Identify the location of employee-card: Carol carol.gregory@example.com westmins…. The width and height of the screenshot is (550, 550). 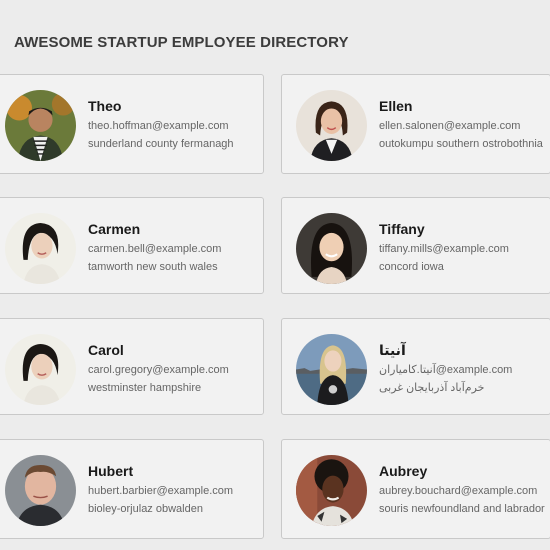
(132, 366).